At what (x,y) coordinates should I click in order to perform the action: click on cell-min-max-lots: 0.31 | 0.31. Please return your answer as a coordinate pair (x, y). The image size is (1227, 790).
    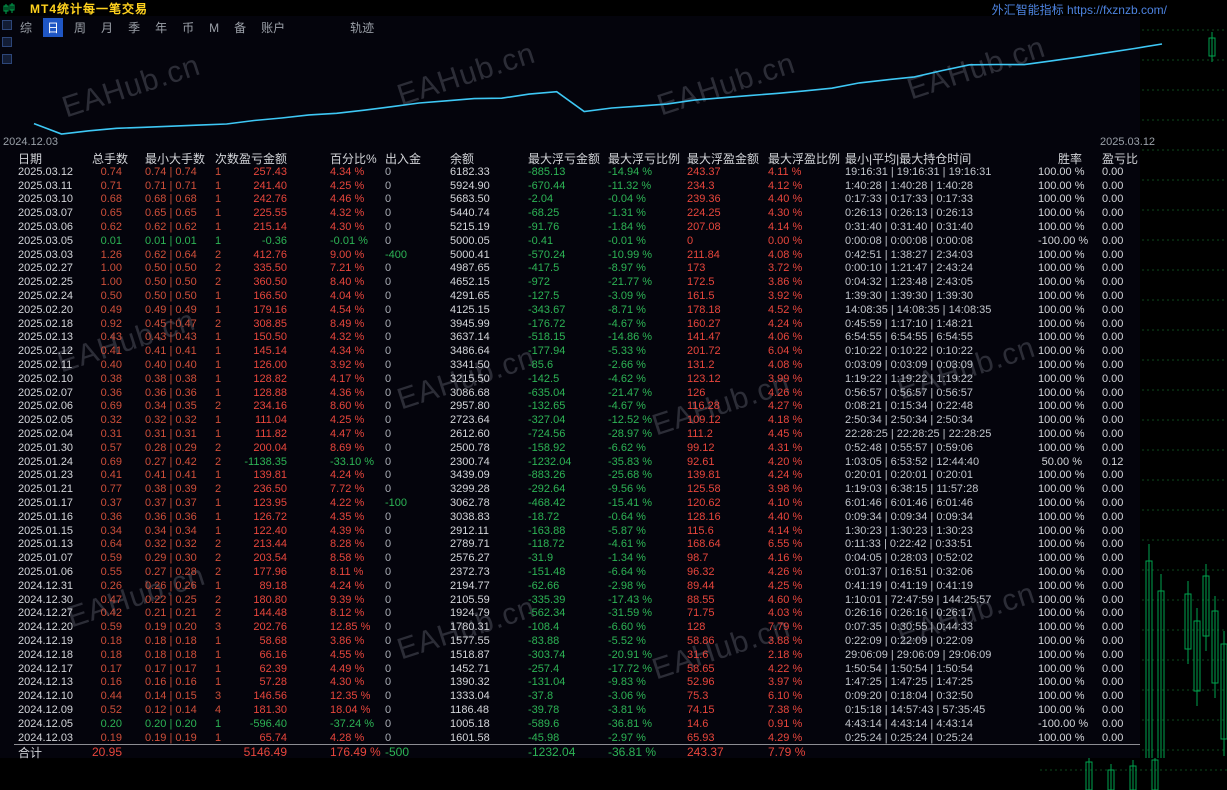
    Looking at the image, I should click on (171, 434).